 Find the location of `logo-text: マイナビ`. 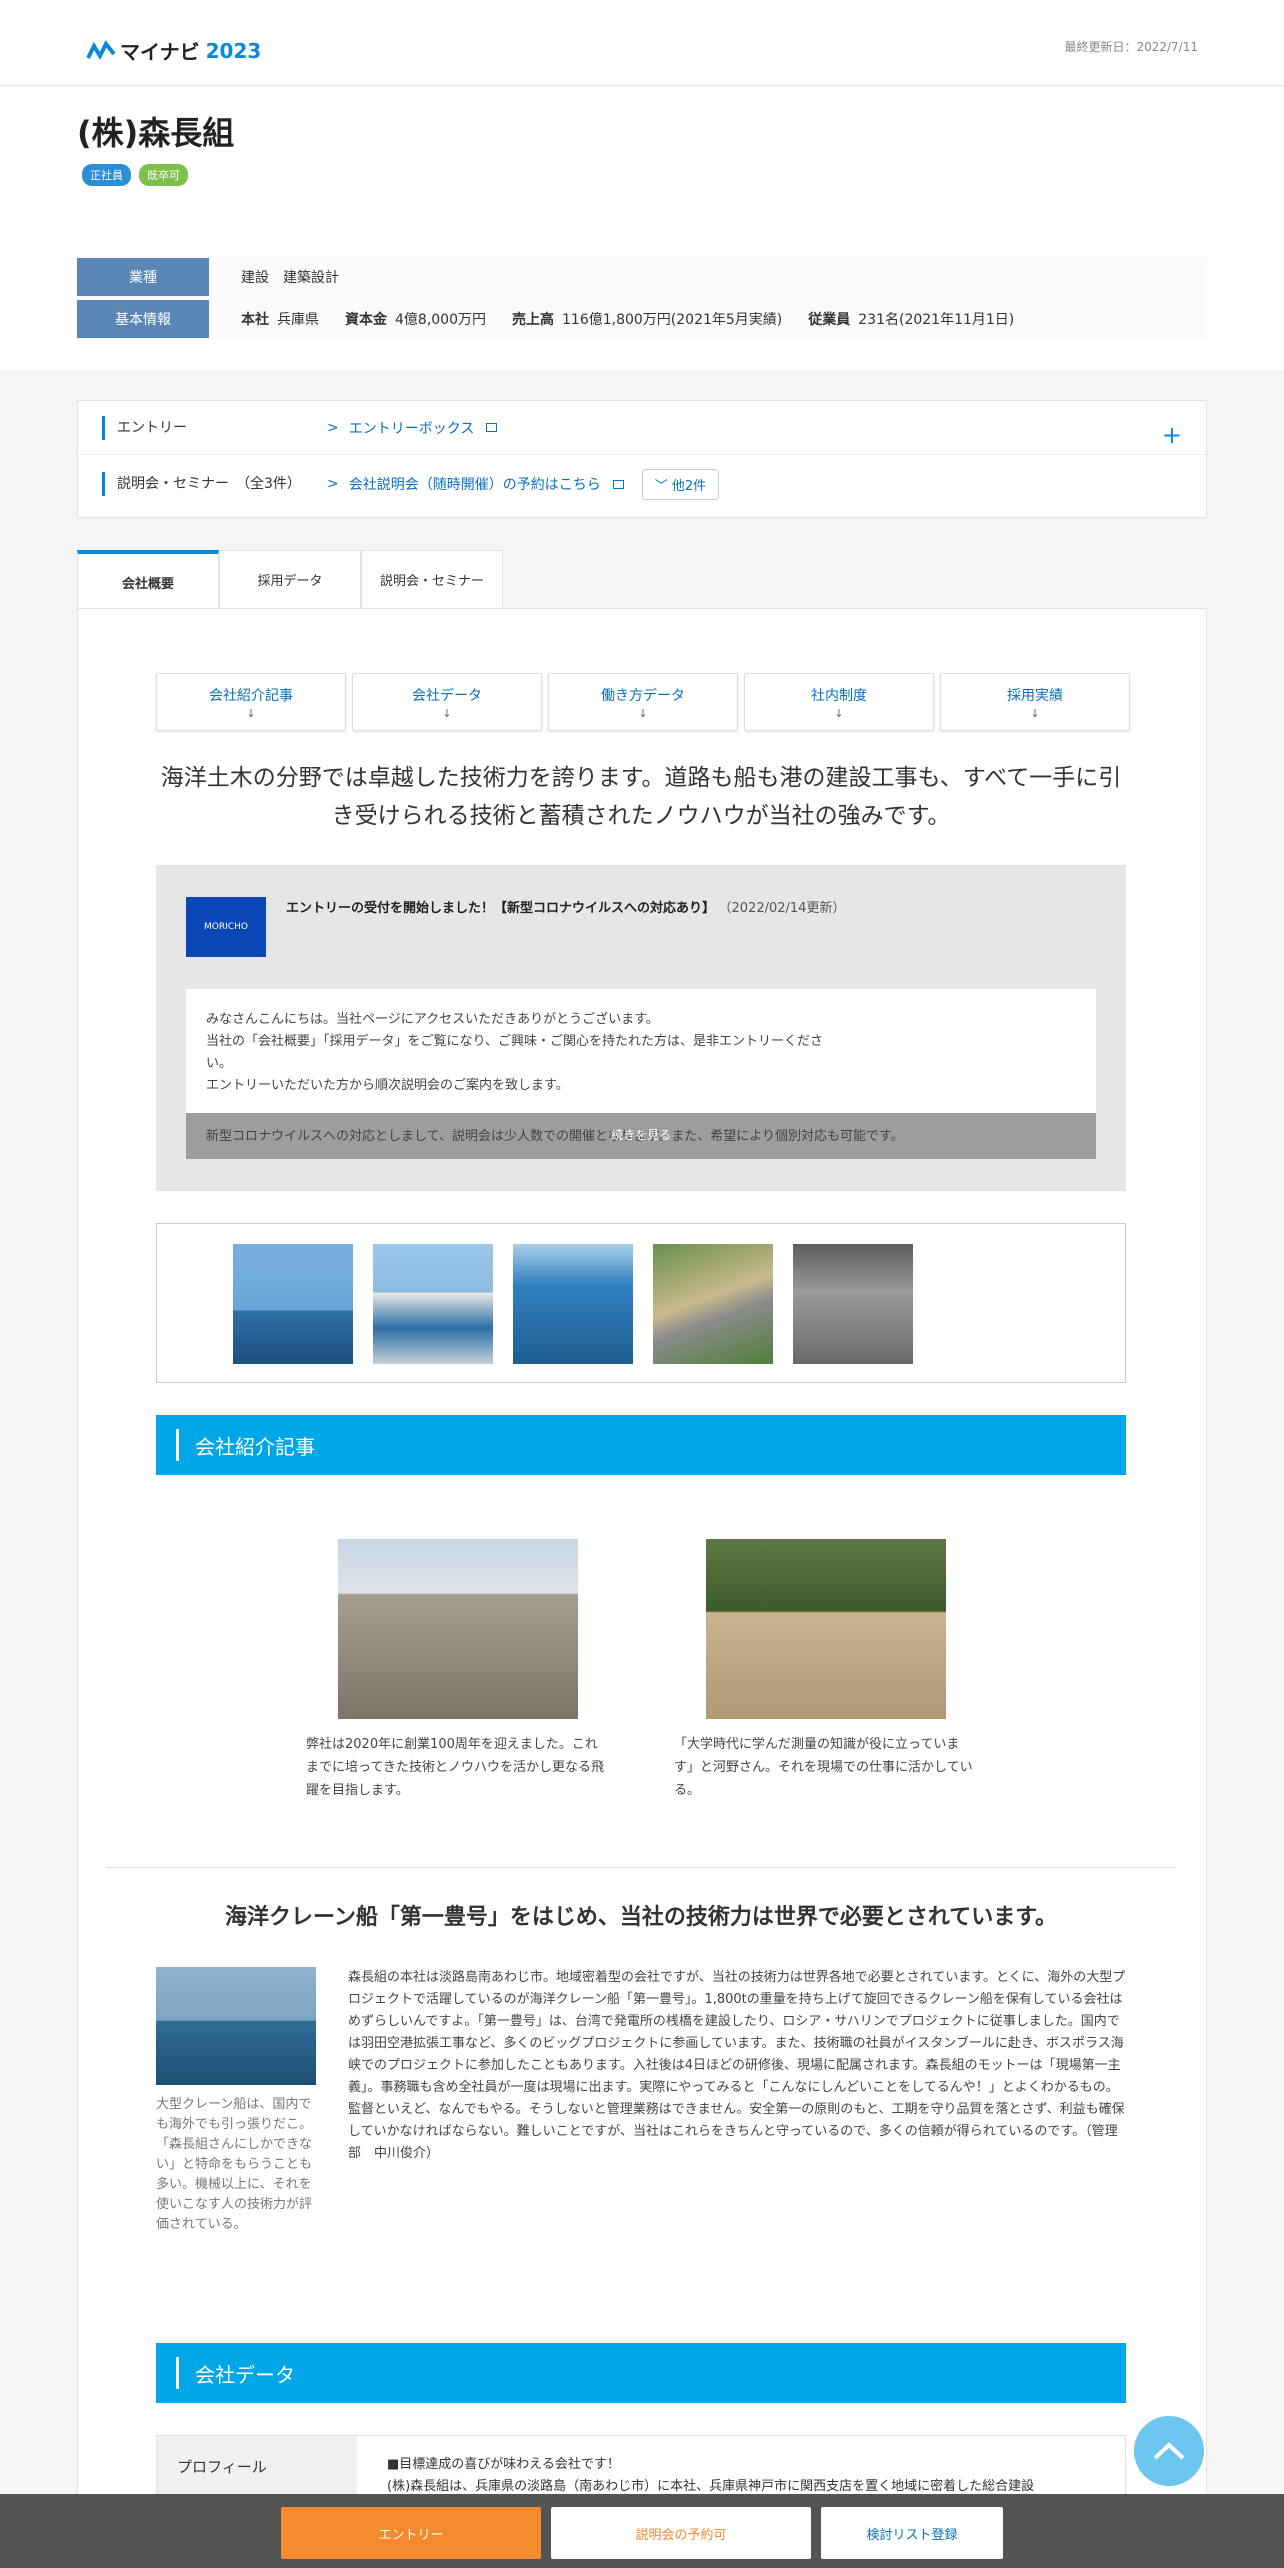

logo-text: マイナビ is located at coordinates (160, 52).